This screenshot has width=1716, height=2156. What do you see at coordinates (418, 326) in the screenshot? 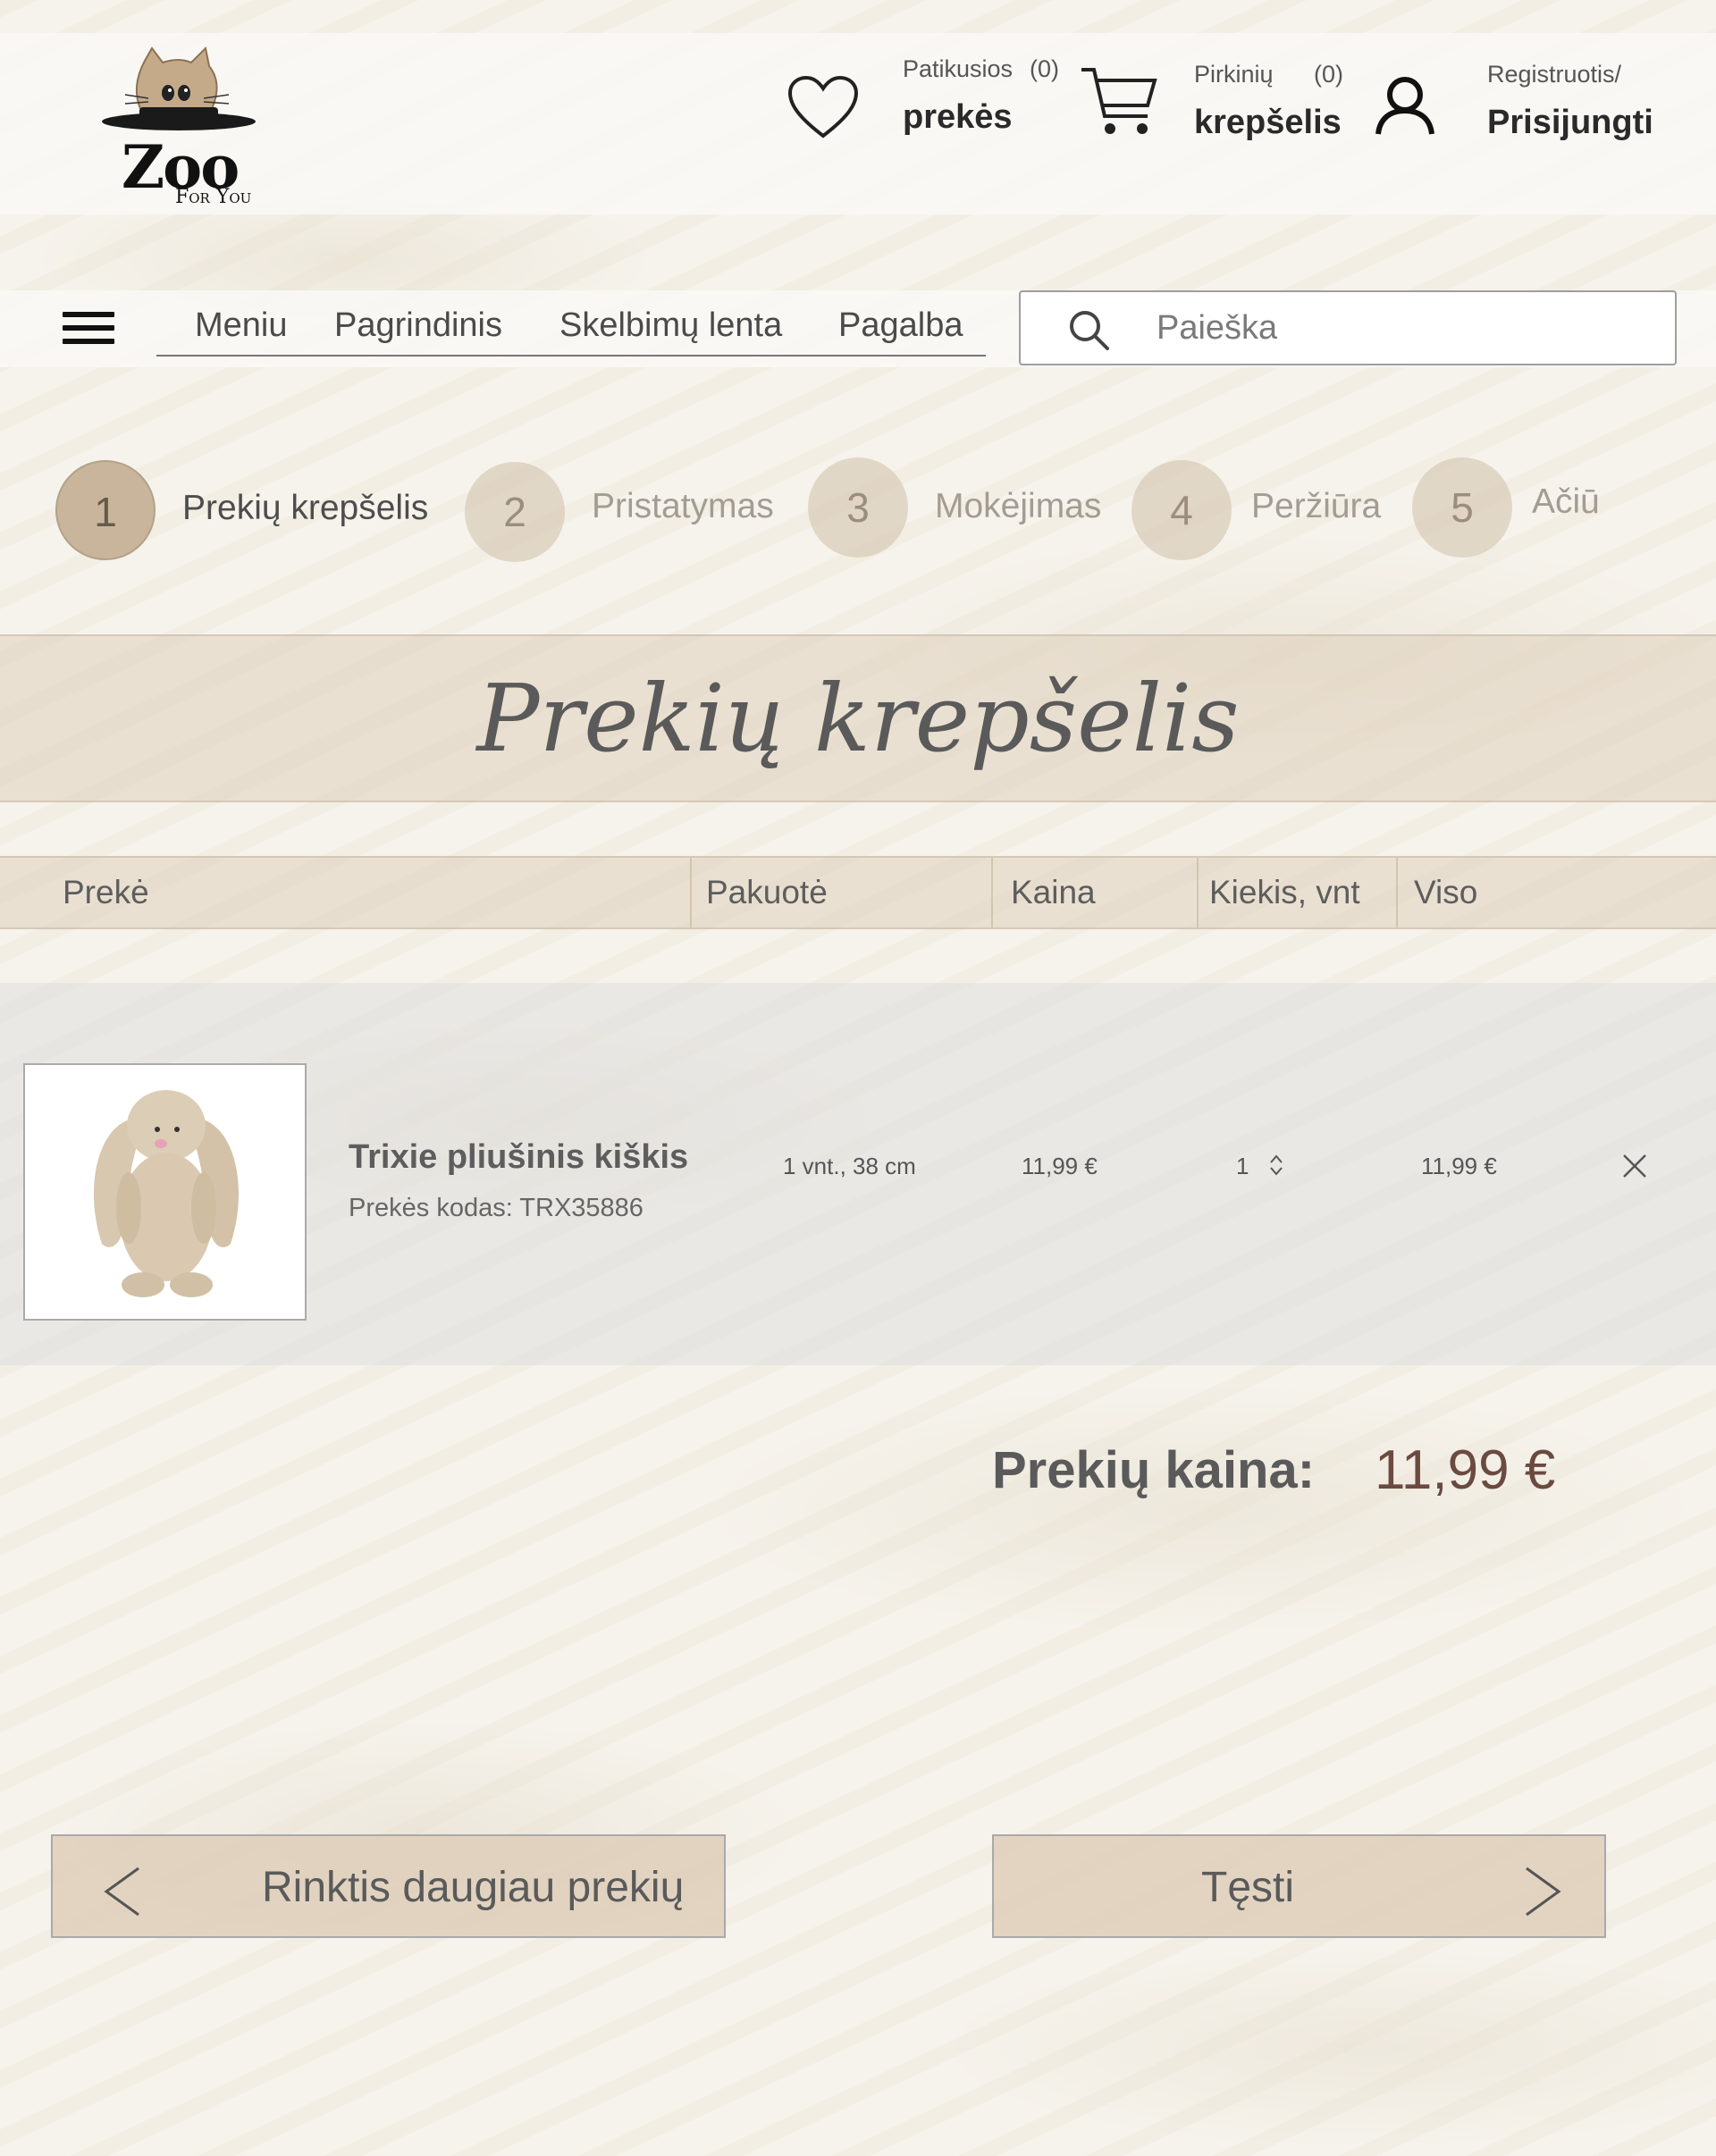
I see `nav-item-pagrindinis: Pagrindinis` at bounding box center [418, 326].